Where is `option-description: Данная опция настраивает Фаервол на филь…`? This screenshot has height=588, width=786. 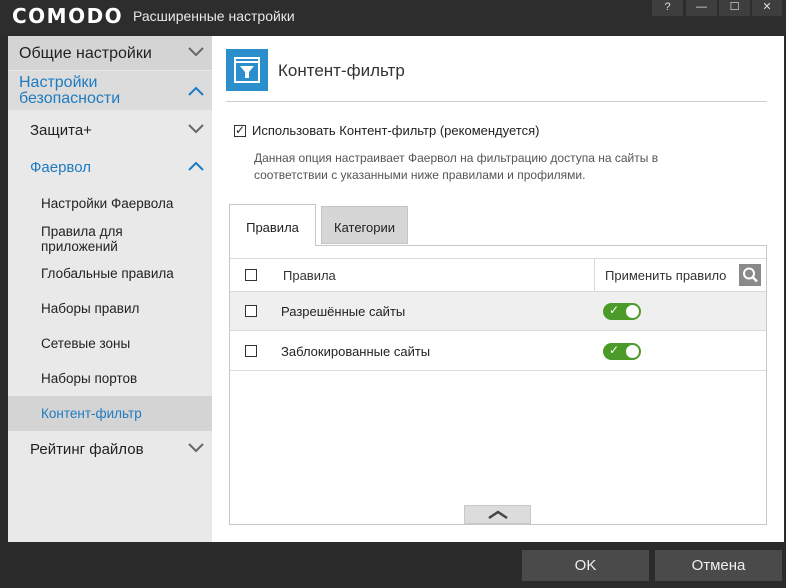
option-description: Данная опция настраивает Фаервол на филь… is located at coordinates (456, 166).